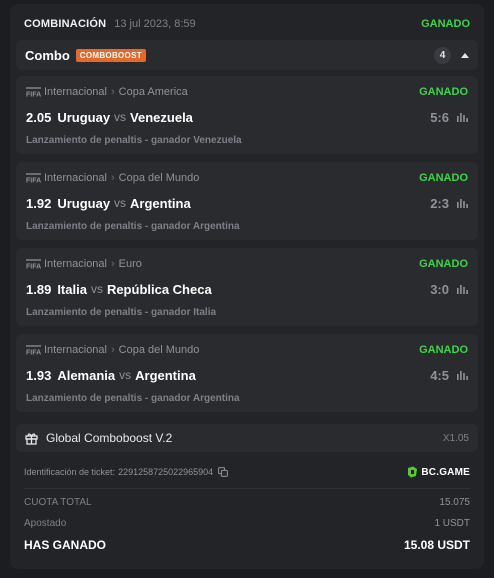 This screenshot has height=578, width=494. I want to click on copy-icon, so click(223, 472).